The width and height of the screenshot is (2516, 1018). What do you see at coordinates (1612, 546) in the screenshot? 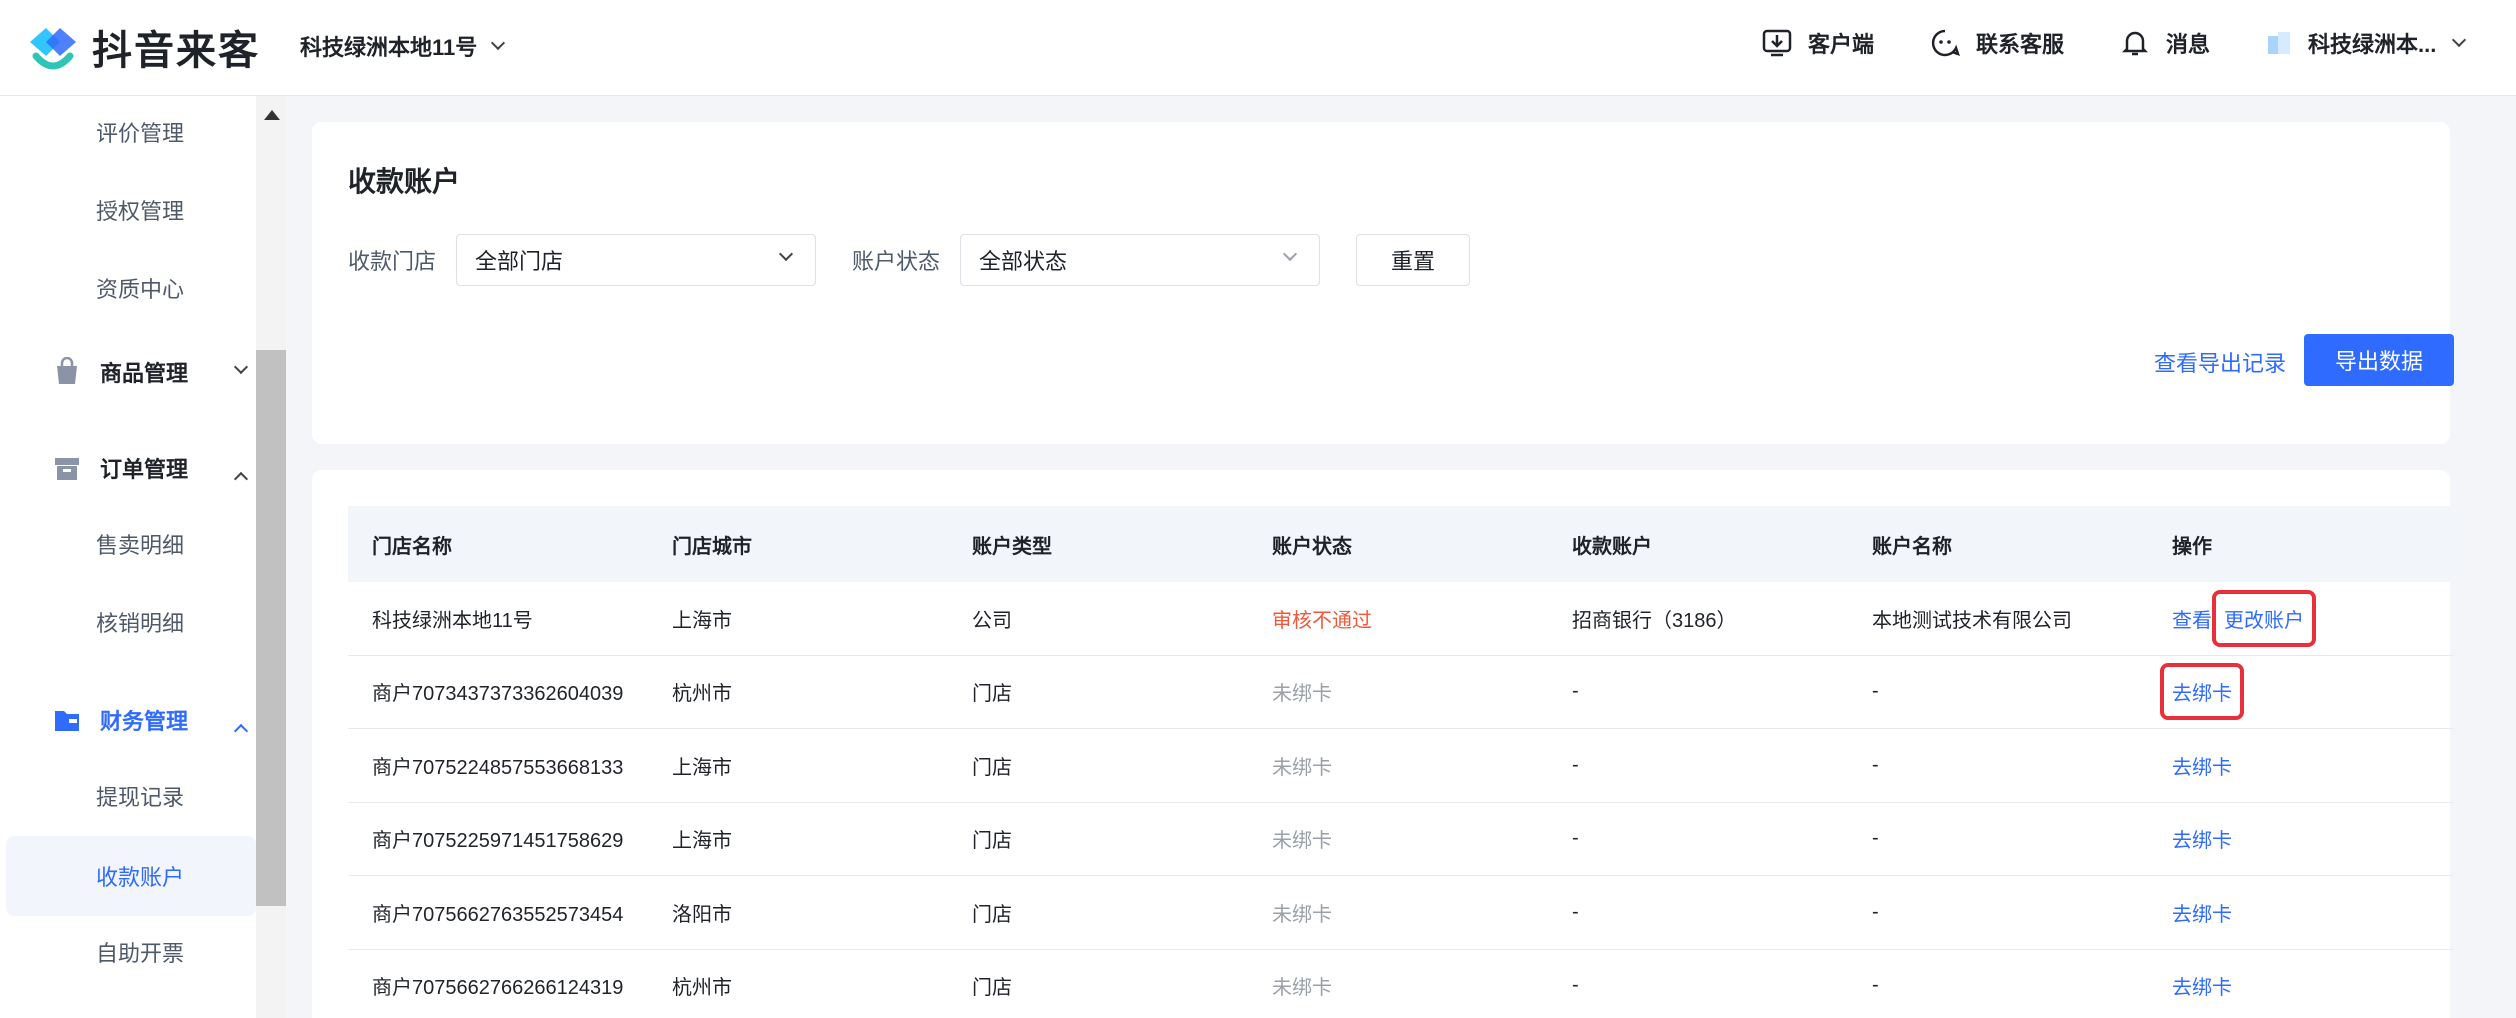
I see `column-header: 收款账户` at bounding box center [1612, 546].